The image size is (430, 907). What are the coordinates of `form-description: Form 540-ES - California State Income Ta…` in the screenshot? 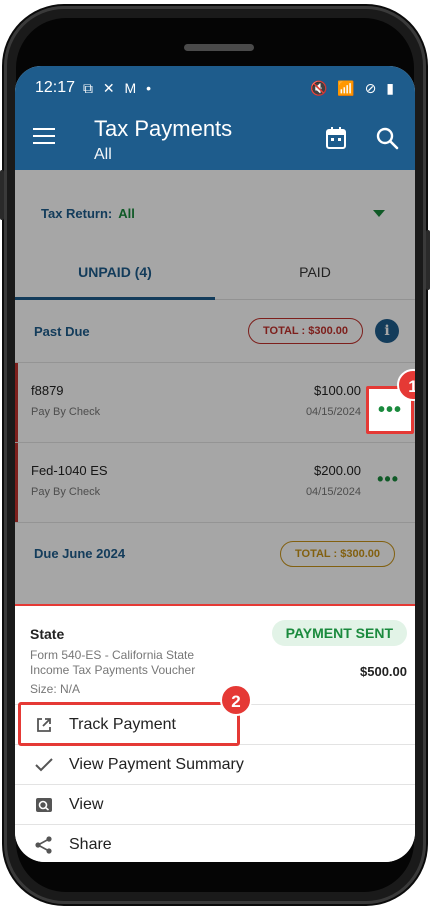 It's located at (113, 662).